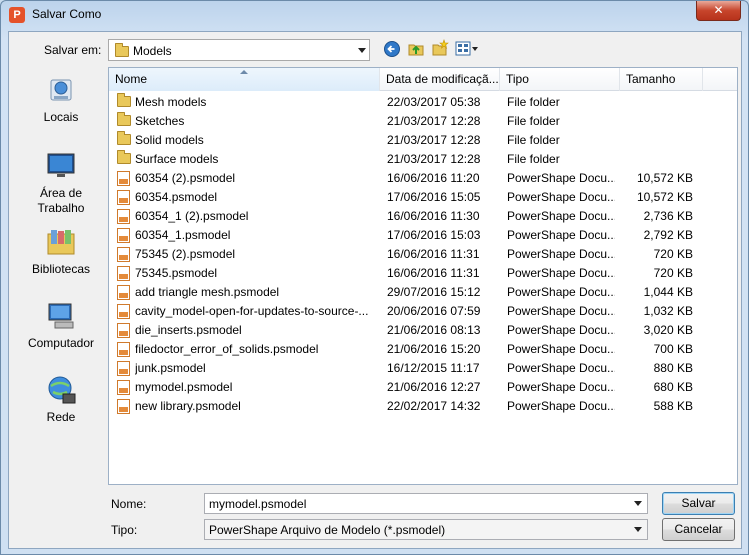 The image size is (749, 555). I want to click on place-network: Rede, so click(61, 399).